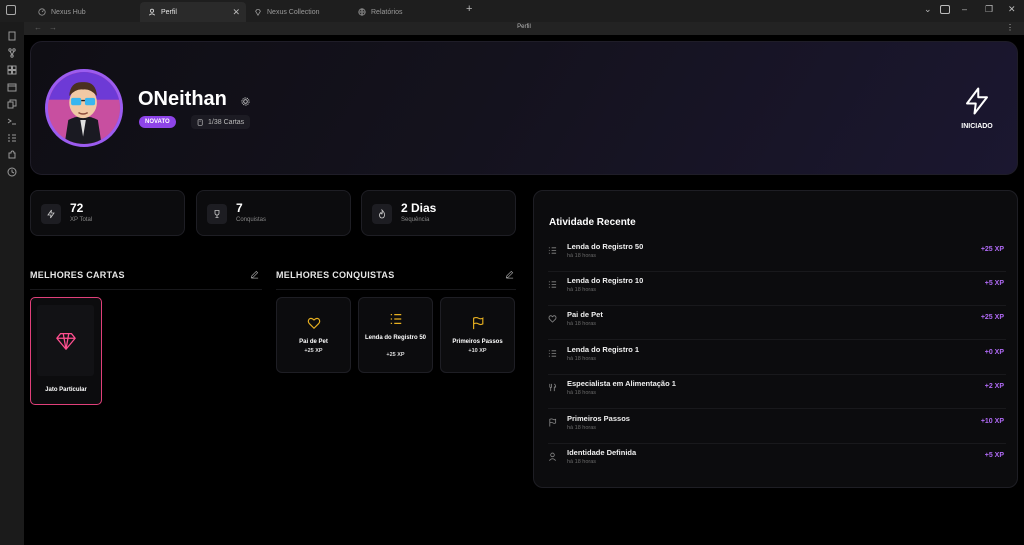 Image resolution: width=1024 pixels, height=545 pixels. I want to click on best-card: Jato Particular, so click(66, 351).